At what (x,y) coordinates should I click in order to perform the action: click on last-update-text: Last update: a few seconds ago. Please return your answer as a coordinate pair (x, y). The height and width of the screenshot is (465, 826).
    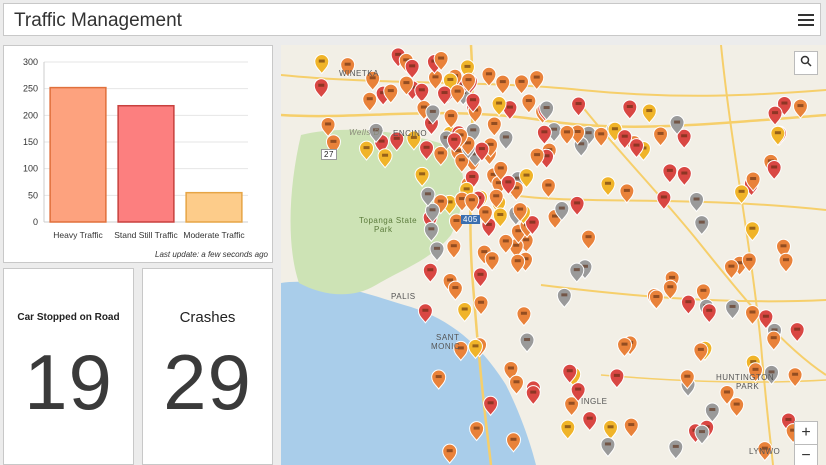
    Looking at the image, I should click on (211, 254).